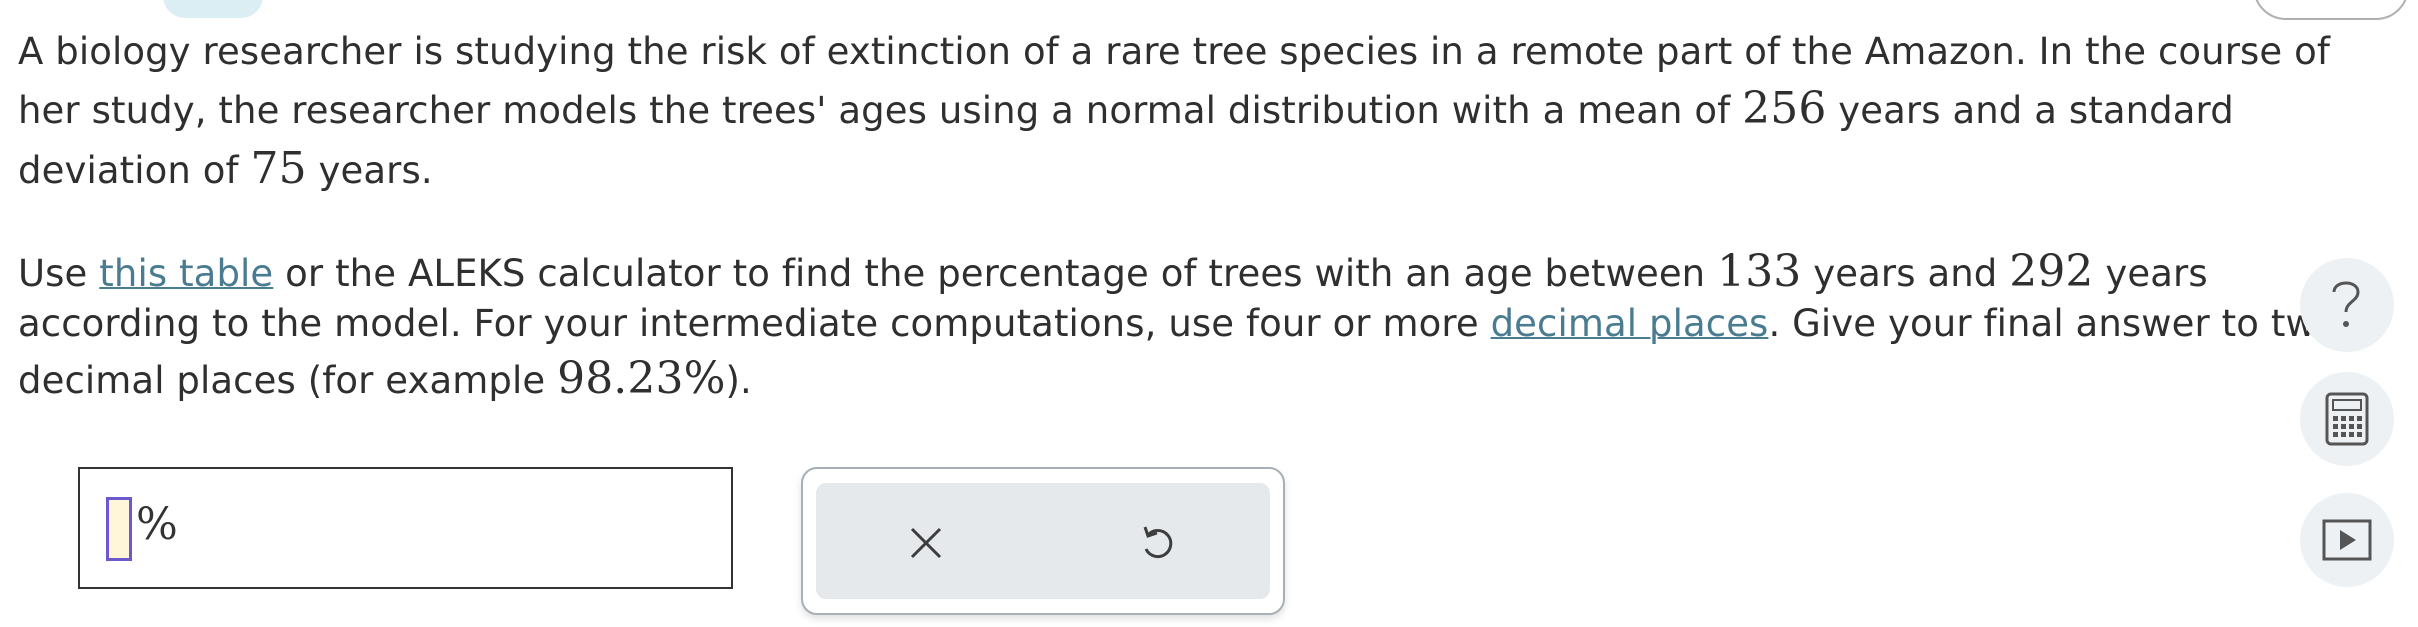 The width and height of the screenshot is (2418, 627). What do you see at coordinates (405, 528) in the screenshot?
I see `answer-box: %` at bounding box center [405, 528].